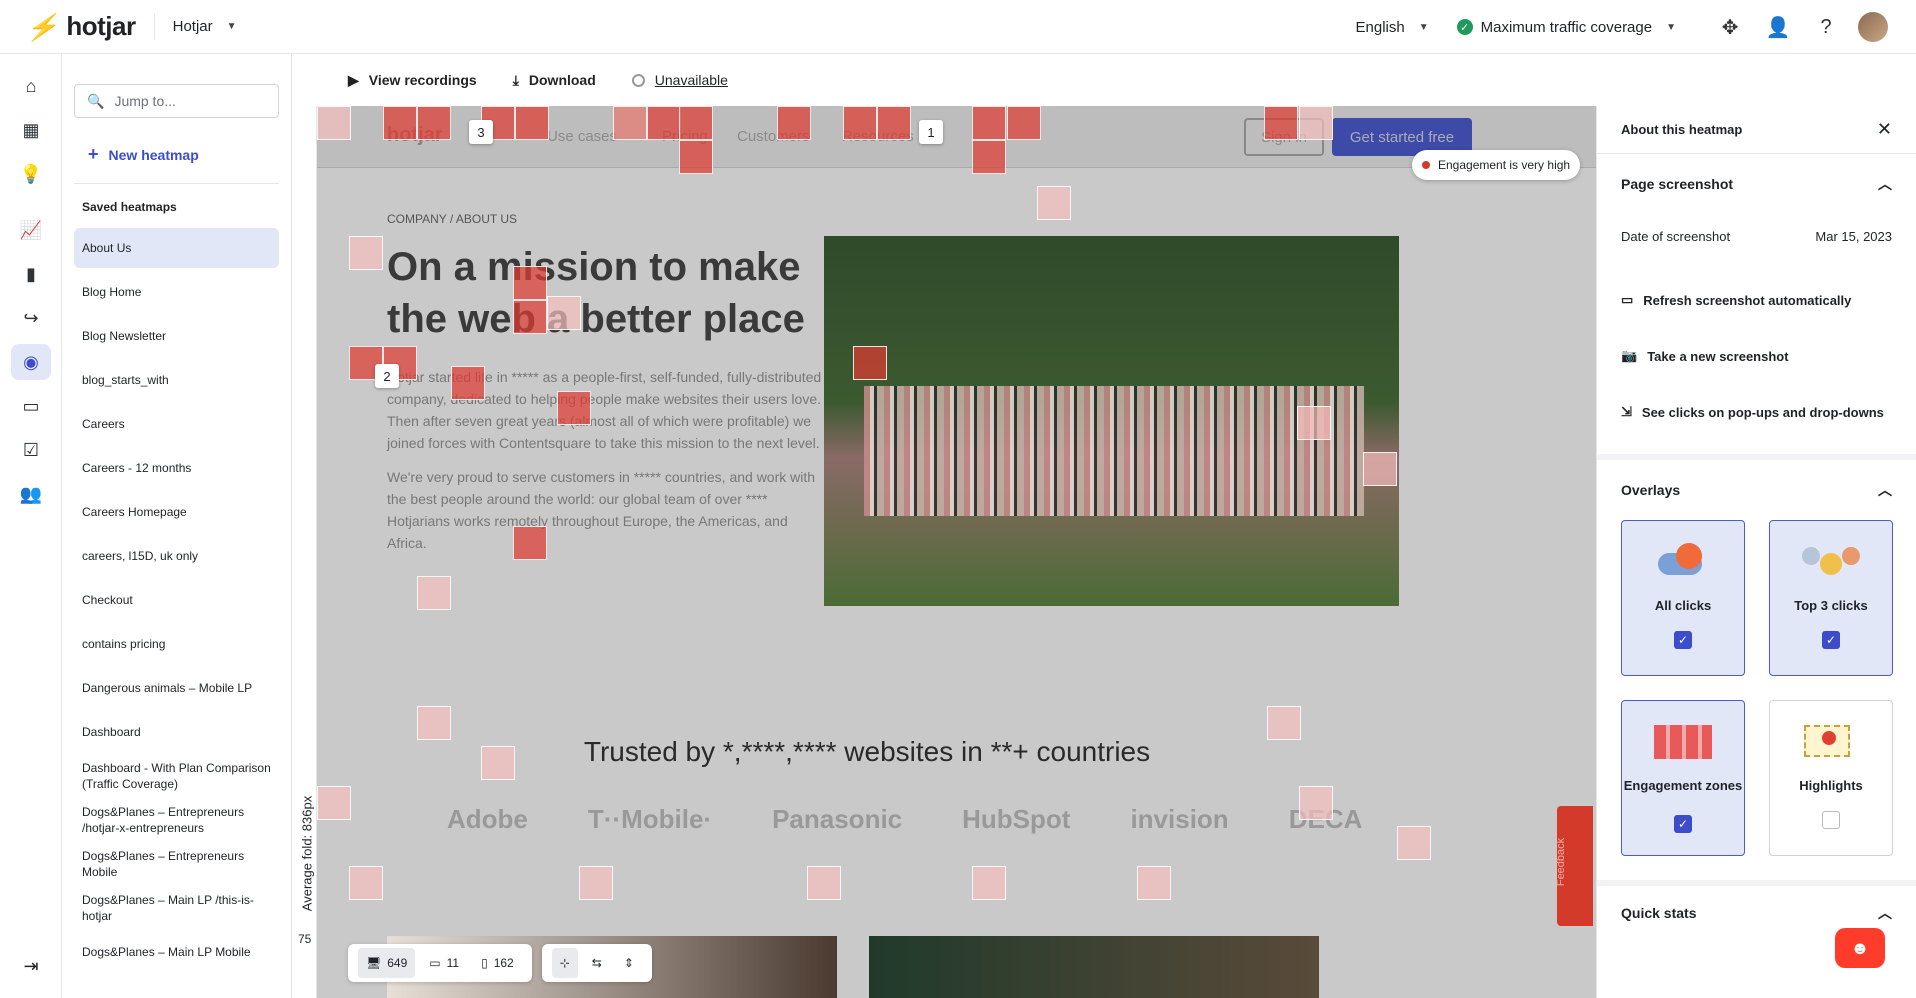 This screenshot has height=998, width=1916. I want to click on click-map-icon: ⊹, so click(564, 963).